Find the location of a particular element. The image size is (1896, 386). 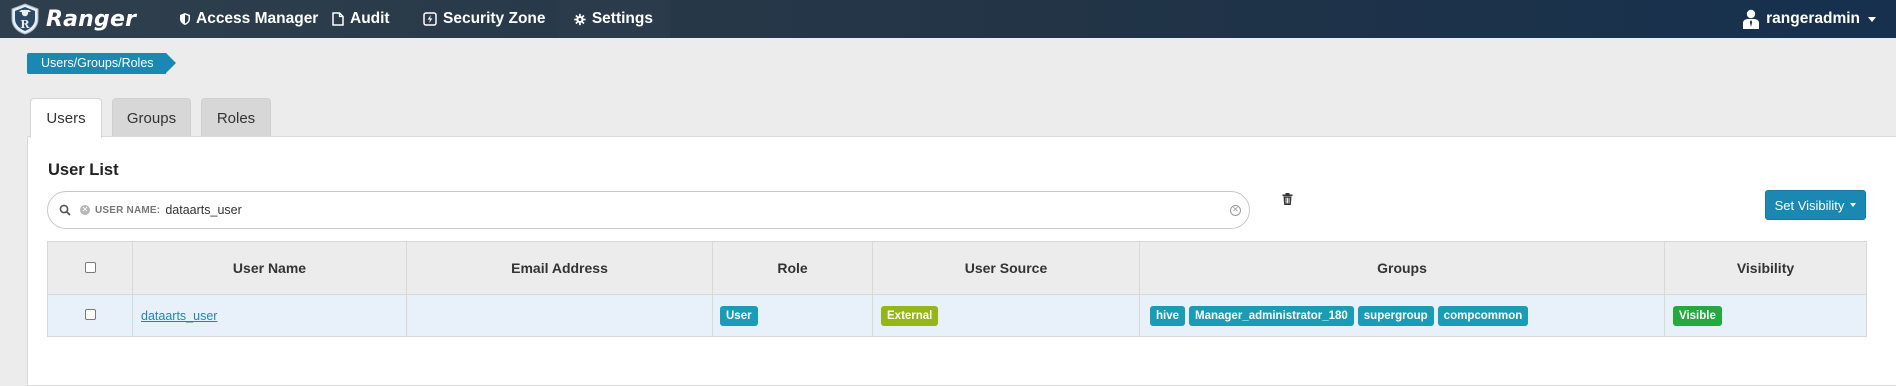

user-icon is located at coordinates (1751, 19).